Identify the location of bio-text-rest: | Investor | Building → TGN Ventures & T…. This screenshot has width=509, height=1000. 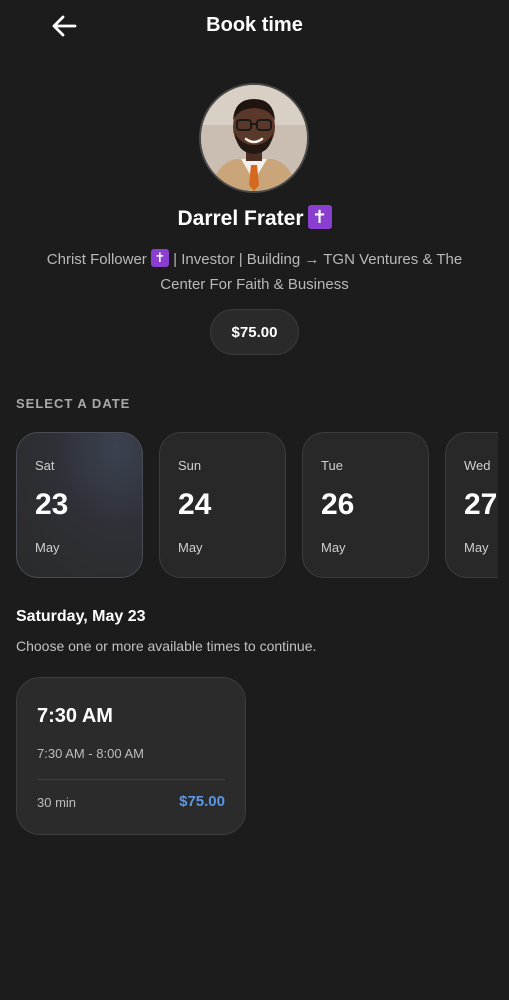
(311, 272).